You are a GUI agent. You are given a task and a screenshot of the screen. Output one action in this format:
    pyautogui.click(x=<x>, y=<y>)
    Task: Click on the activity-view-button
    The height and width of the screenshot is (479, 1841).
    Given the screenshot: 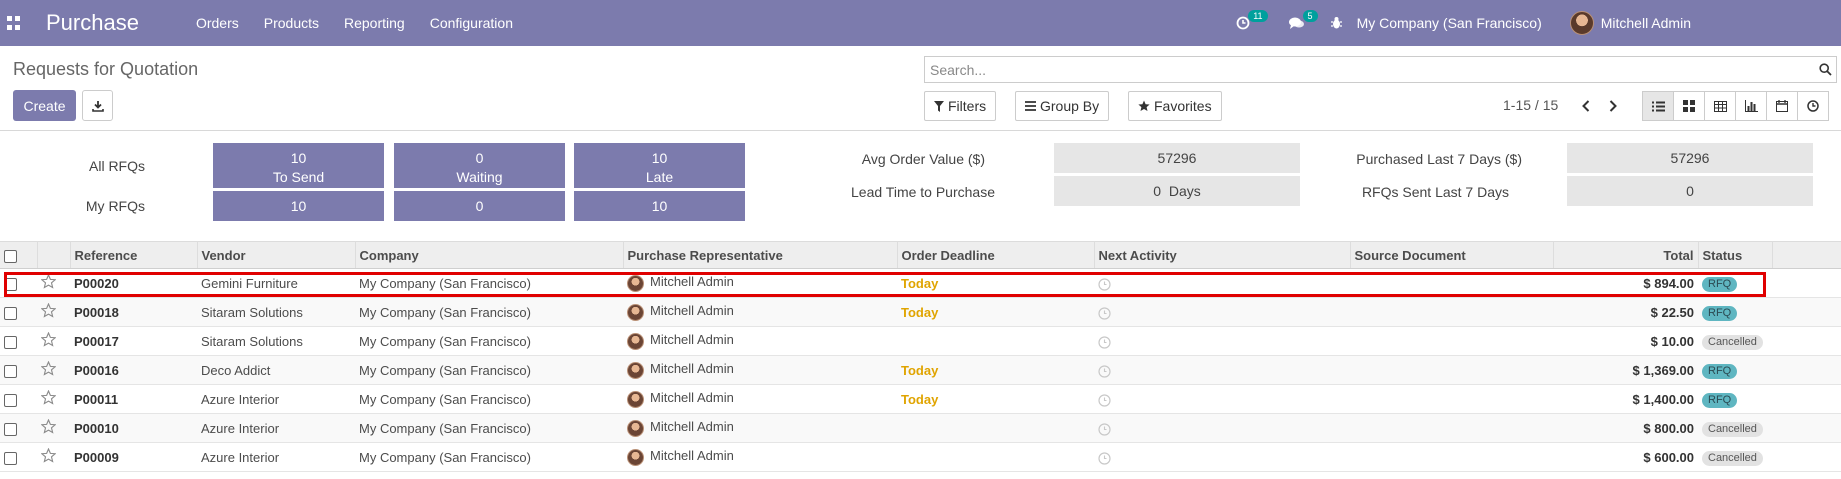 What is the action you would take?
    pyautogui.click(x=1813, y=106)
    